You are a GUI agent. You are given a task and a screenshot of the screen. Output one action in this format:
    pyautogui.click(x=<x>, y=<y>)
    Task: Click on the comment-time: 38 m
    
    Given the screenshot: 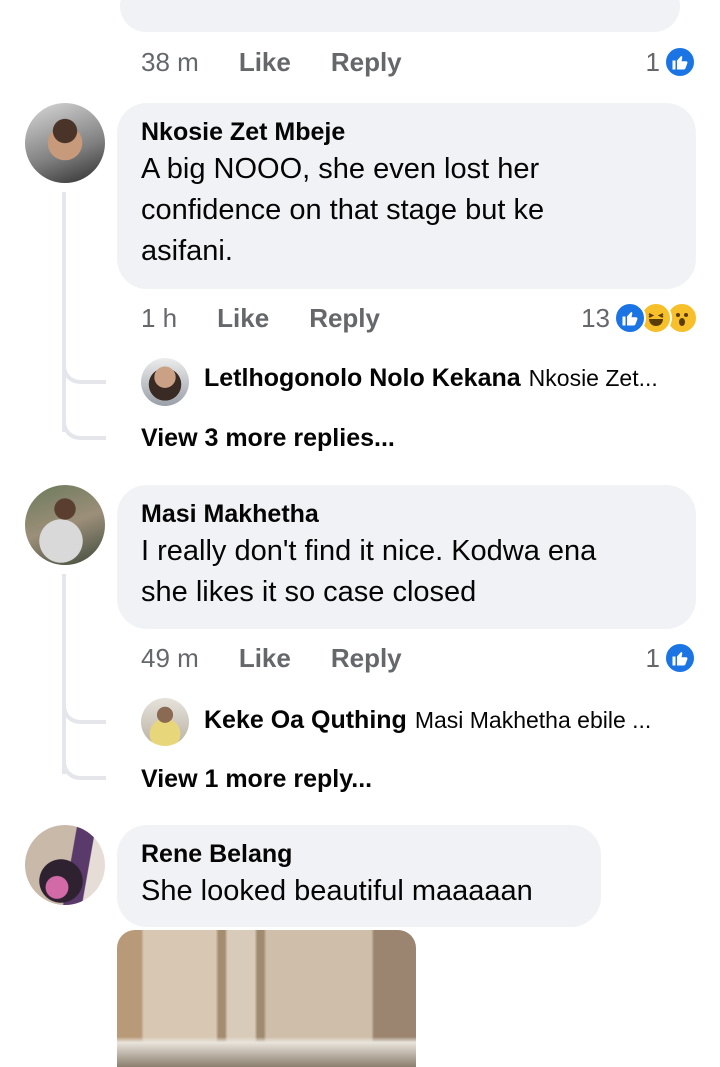 What is the action you would take?
    pyautogui.click(x=170, y=61)
    